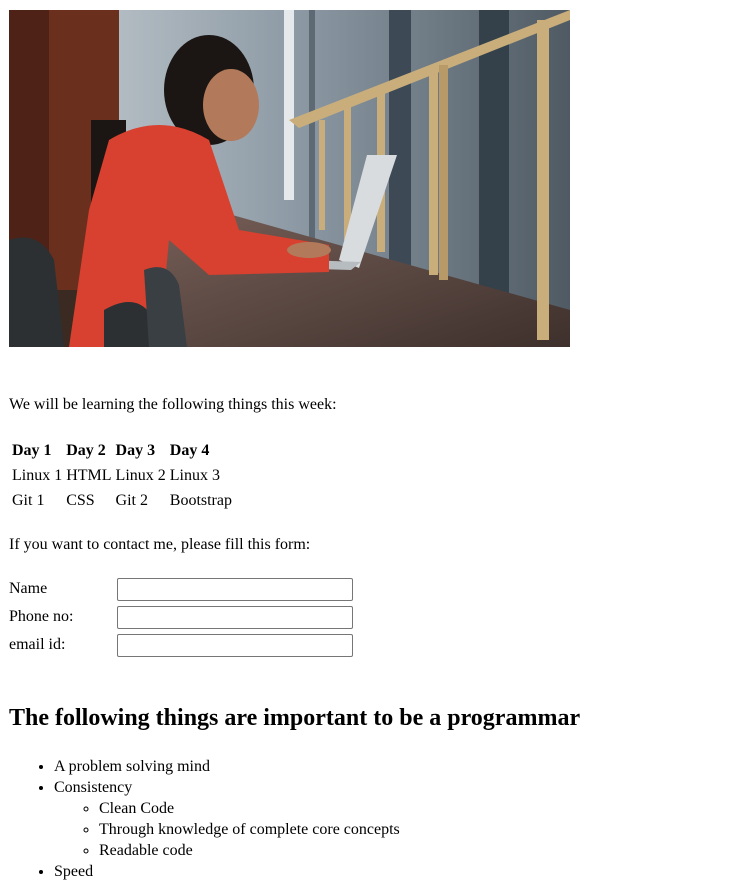 The height and width of the screenshot is (892, 751). What do you see at coordinates (235, 589) in the screenshot?
I see `name-input` at bounding box center [235, 589].